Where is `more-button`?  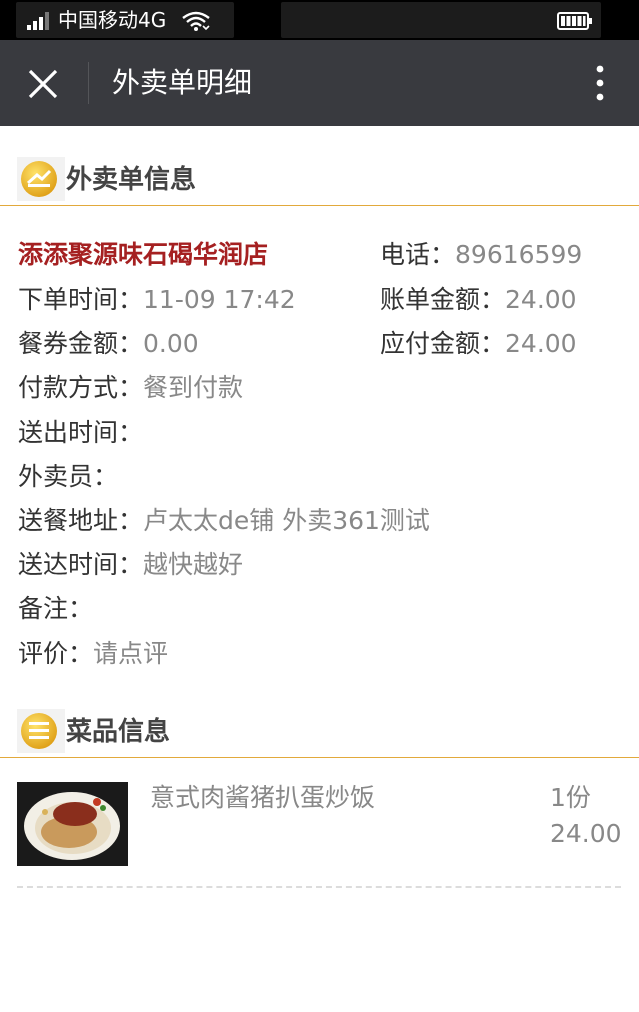 more-button is located at coordinates (600, 83).